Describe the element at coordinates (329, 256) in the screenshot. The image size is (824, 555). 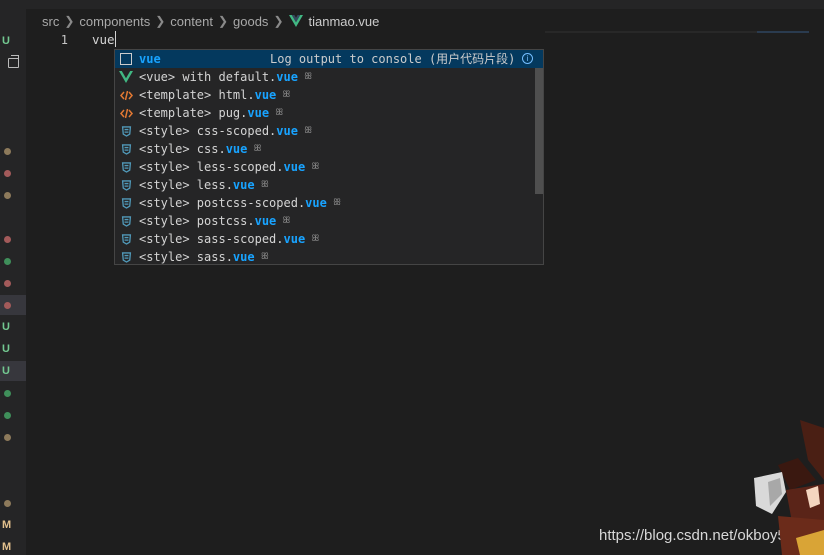
I see `suggestion-item: <style> sass.vue ꕥ` at that location.